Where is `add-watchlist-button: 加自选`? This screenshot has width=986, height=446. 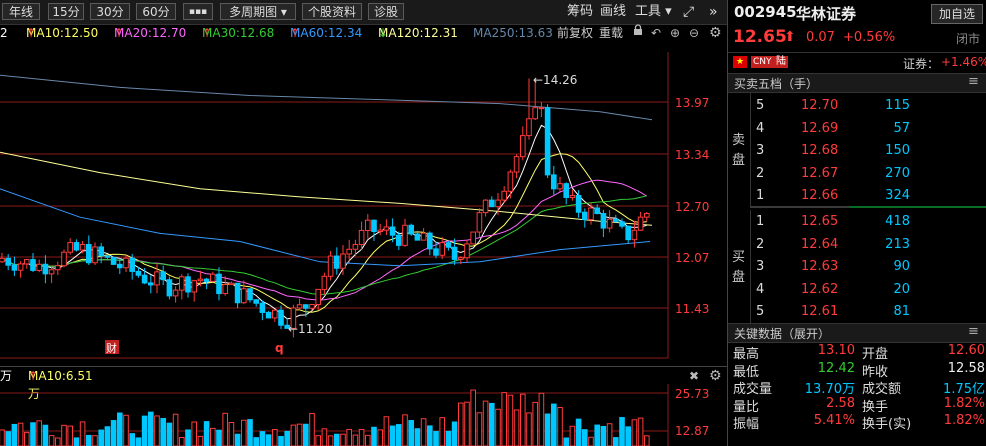
add-watchlist-button: 加自选 is located at coordinates (957, 14).